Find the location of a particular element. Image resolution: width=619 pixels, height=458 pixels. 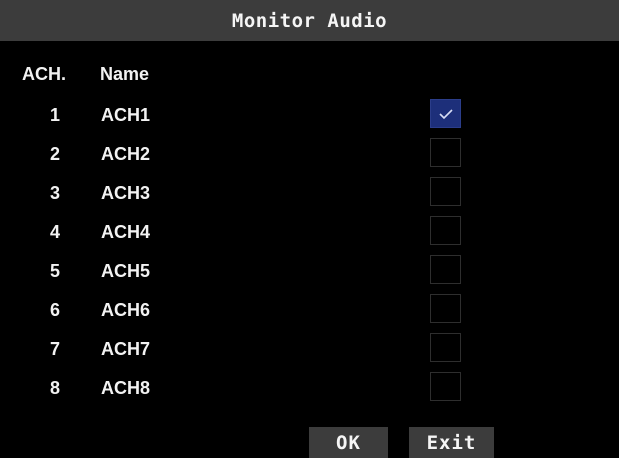

column-header-ach: ACH. is located at coordinates (44, 74).